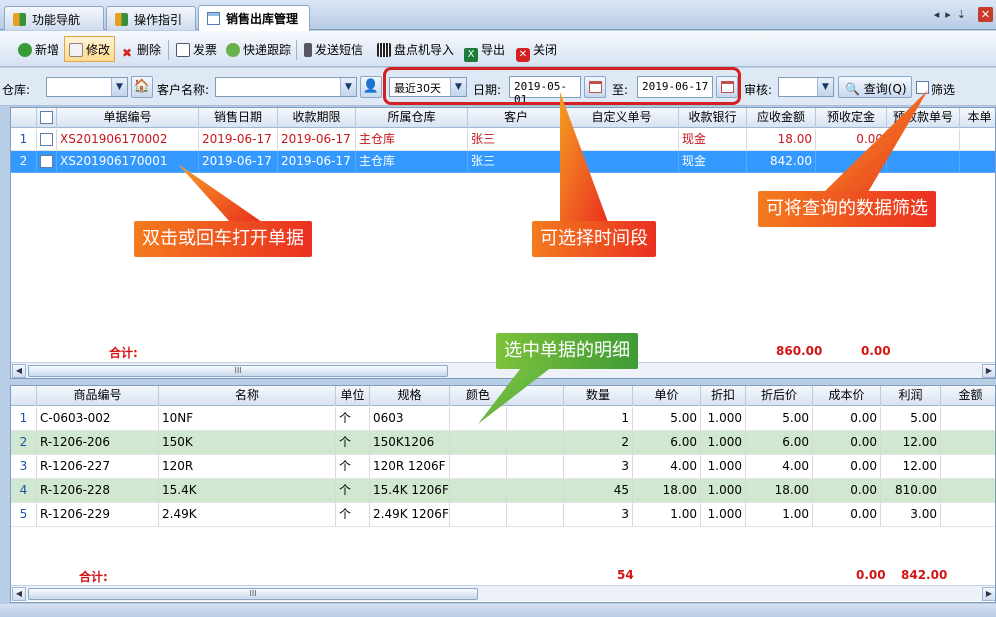 The image size is (996, 617). I want to click on row-number: 4, so click(24, 491).